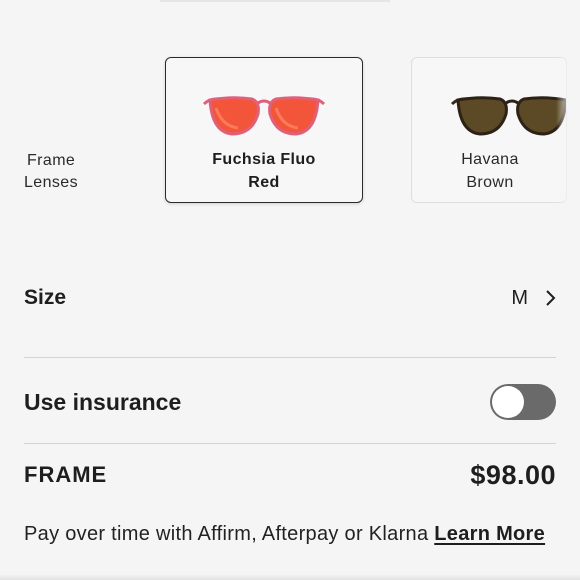 The width and height of the screenshot is (580, 580). Describe the element at coordinates (550, 298) in the screenshot. I see `chevron-right-icon` at that location.